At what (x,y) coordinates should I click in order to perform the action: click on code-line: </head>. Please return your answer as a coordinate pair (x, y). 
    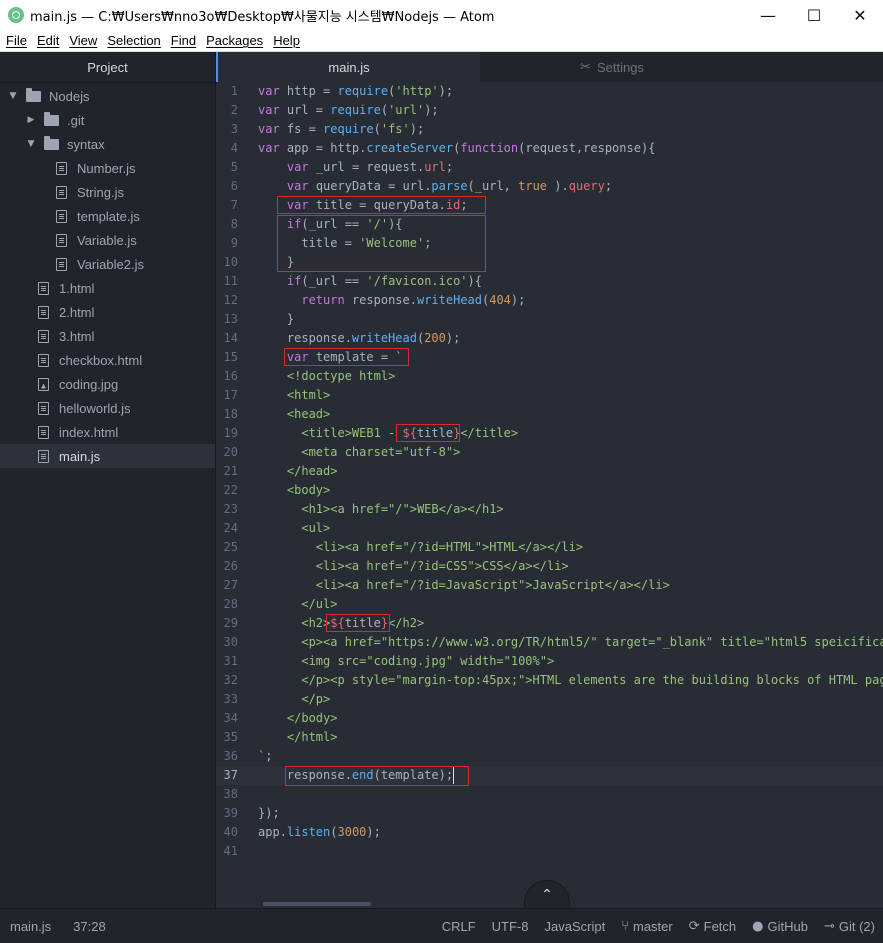
    Looking at the image, I should click on (298, 471).